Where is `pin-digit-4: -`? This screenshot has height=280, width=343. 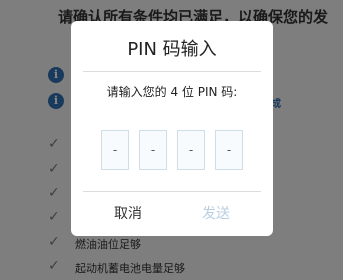
pin-digit-4: - is located at coordinates (229, 150).